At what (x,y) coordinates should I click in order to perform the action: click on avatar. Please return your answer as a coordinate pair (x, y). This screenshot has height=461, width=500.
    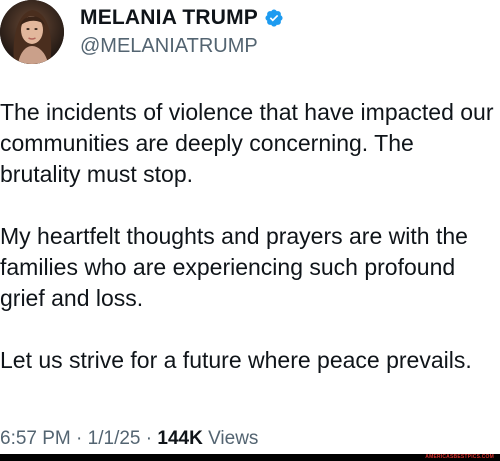
    Looking at the image, I should click on (32, 32).